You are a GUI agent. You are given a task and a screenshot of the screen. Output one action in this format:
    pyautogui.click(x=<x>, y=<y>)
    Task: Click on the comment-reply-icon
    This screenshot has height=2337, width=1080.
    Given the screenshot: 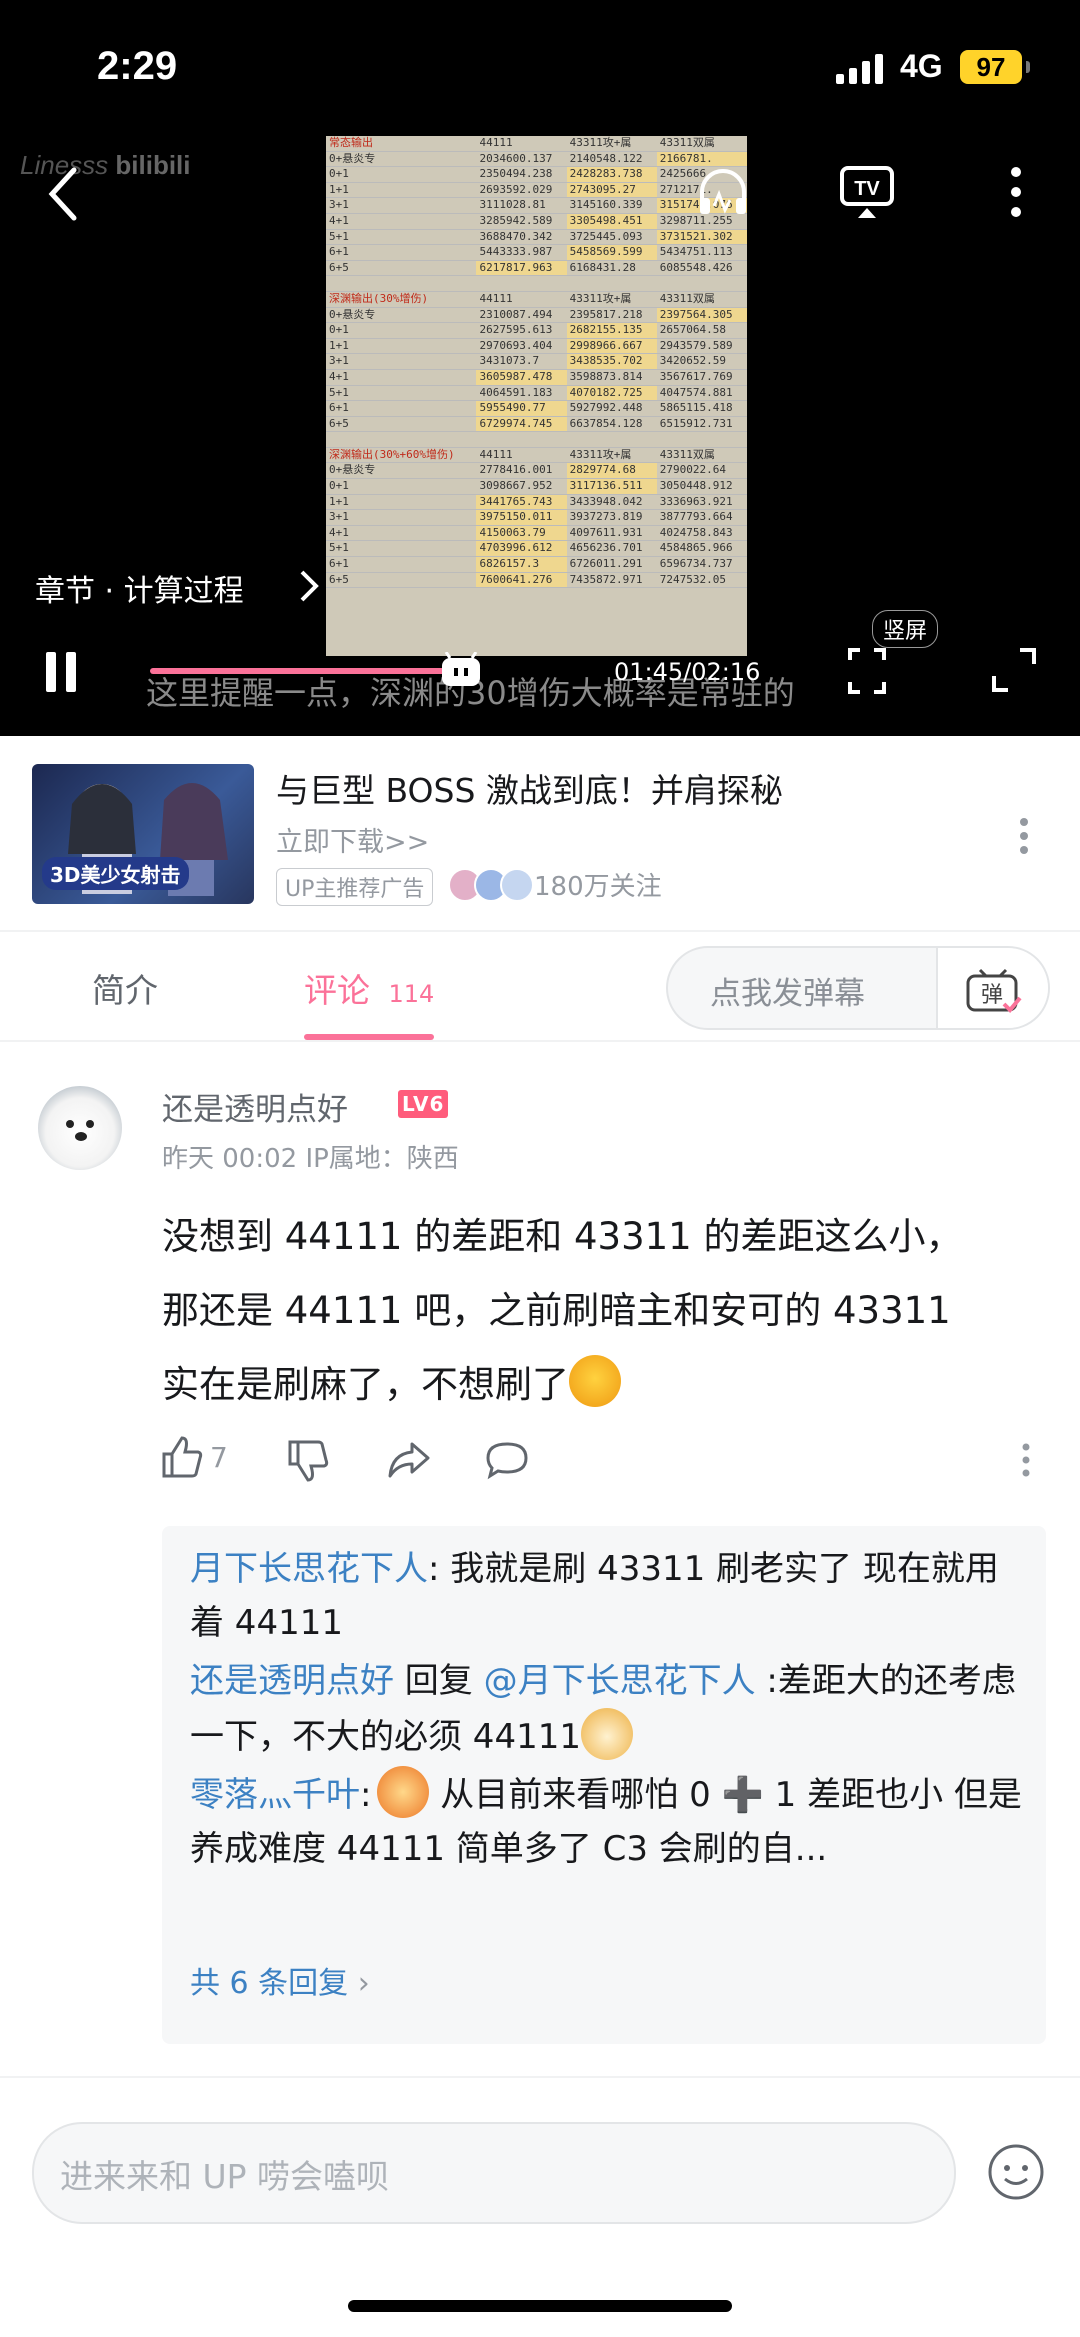 What is the action you would take?
    pyautogui.click(x=507, y=1460)
    